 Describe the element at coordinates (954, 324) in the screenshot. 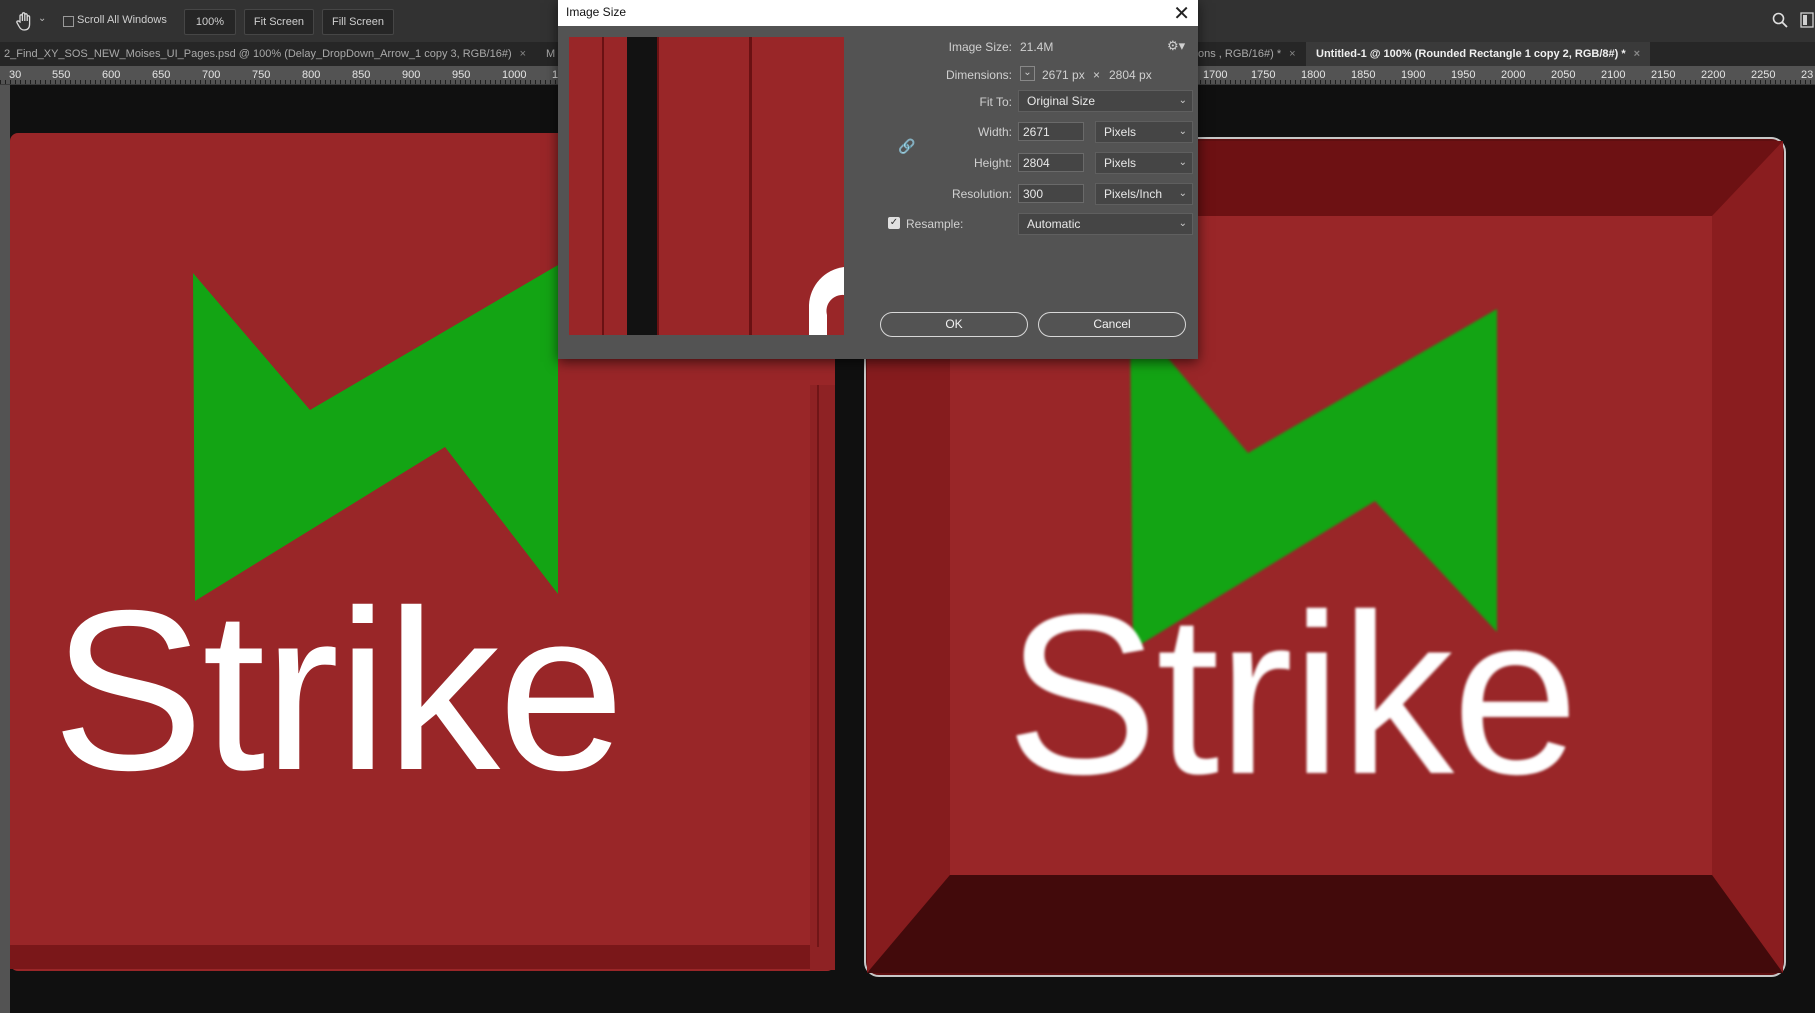

I see `ok-button: OK` at that location.